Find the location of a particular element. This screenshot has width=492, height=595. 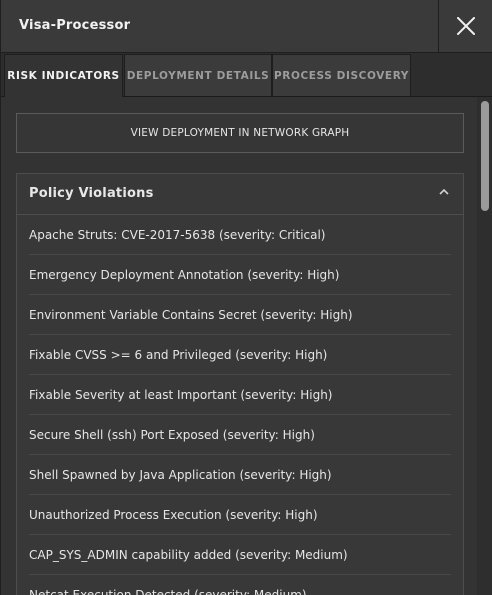

tab-risk-indicators: RISK INDICATORS is located at coordinates (63, 75).